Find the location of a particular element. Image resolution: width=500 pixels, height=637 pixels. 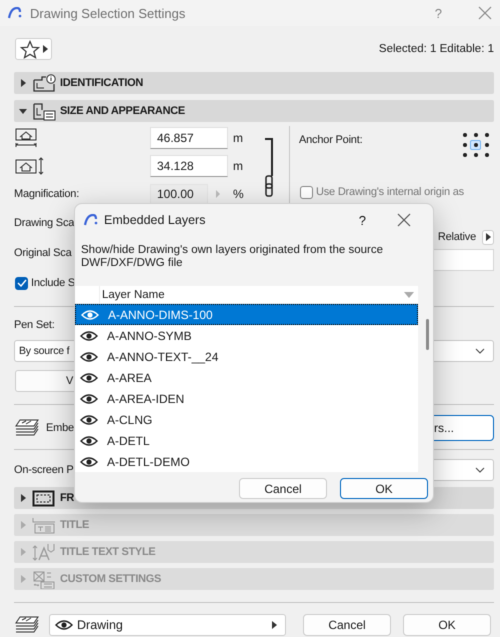

layer-row: A-CLNG is located at coordinates (246, 419).